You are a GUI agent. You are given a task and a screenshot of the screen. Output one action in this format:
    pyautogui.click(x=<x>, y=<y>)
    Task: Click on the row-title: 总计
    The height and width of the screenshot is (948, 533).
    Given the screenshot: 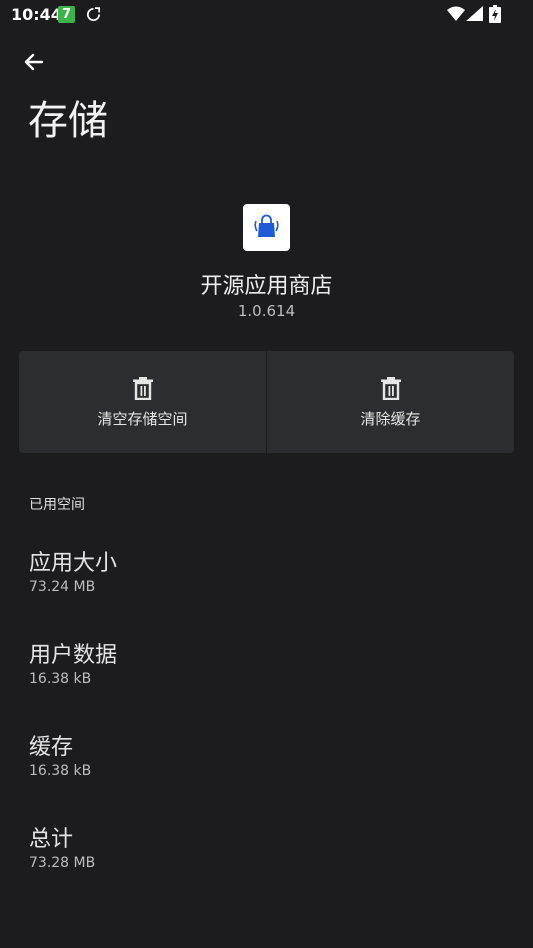 What is the action you would take?
    pyautogui.click(x=51, y=839)
    